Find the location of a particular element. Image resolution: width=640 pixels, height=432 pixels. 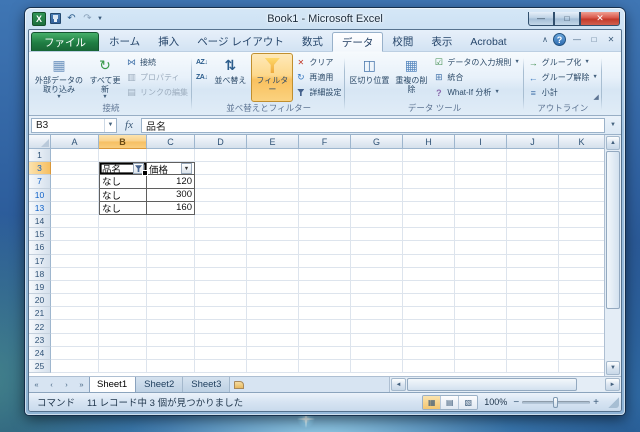

zoom-slider: − + is located at coordinates (556, 402).